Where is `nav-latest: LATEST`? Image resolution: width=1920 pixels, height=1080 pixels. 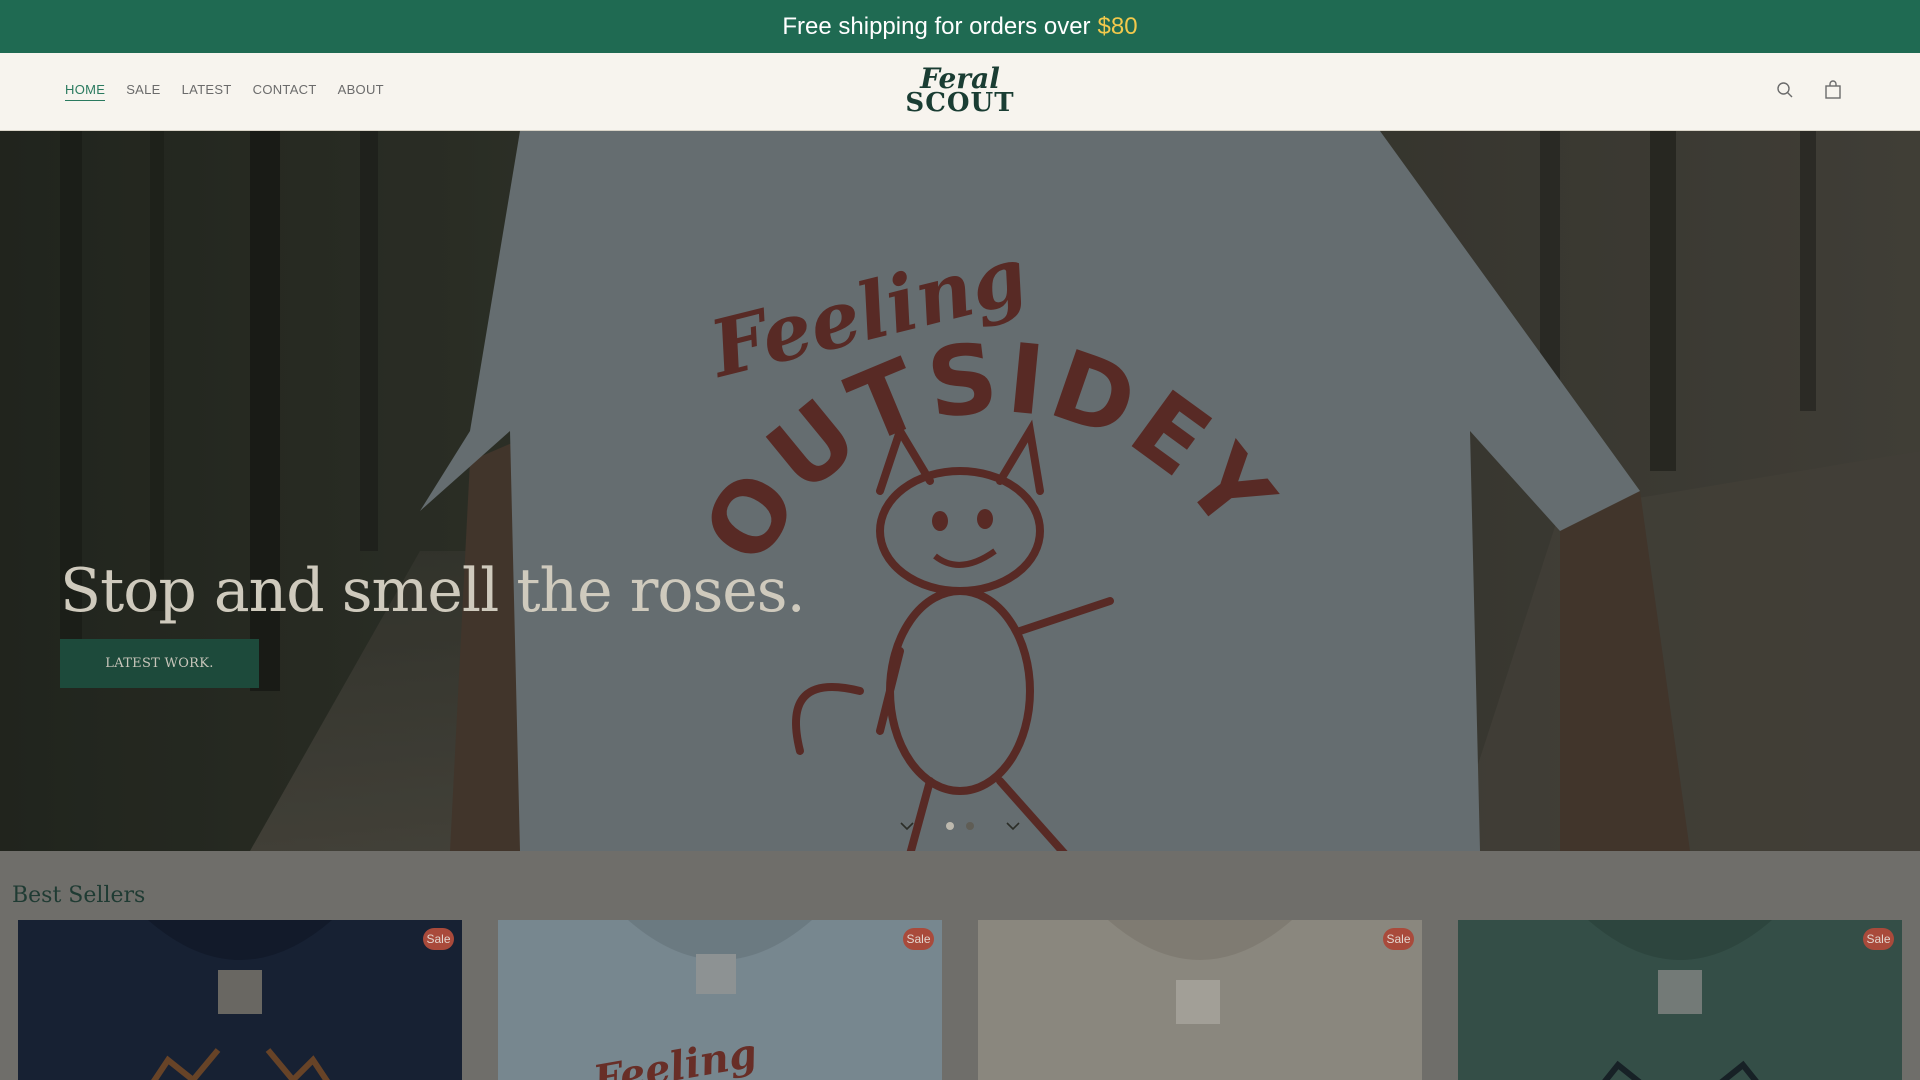
nav-latest: LATEST is located at coordinates (207, 91).